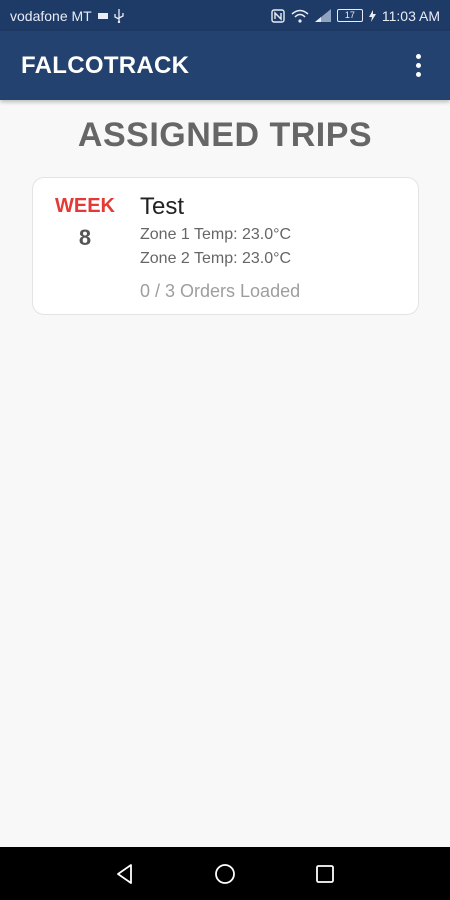  What do you see at coordinates (85, 206) in the screenshot?
I see `week-label: WEEK` at bounding box center [85, 206].